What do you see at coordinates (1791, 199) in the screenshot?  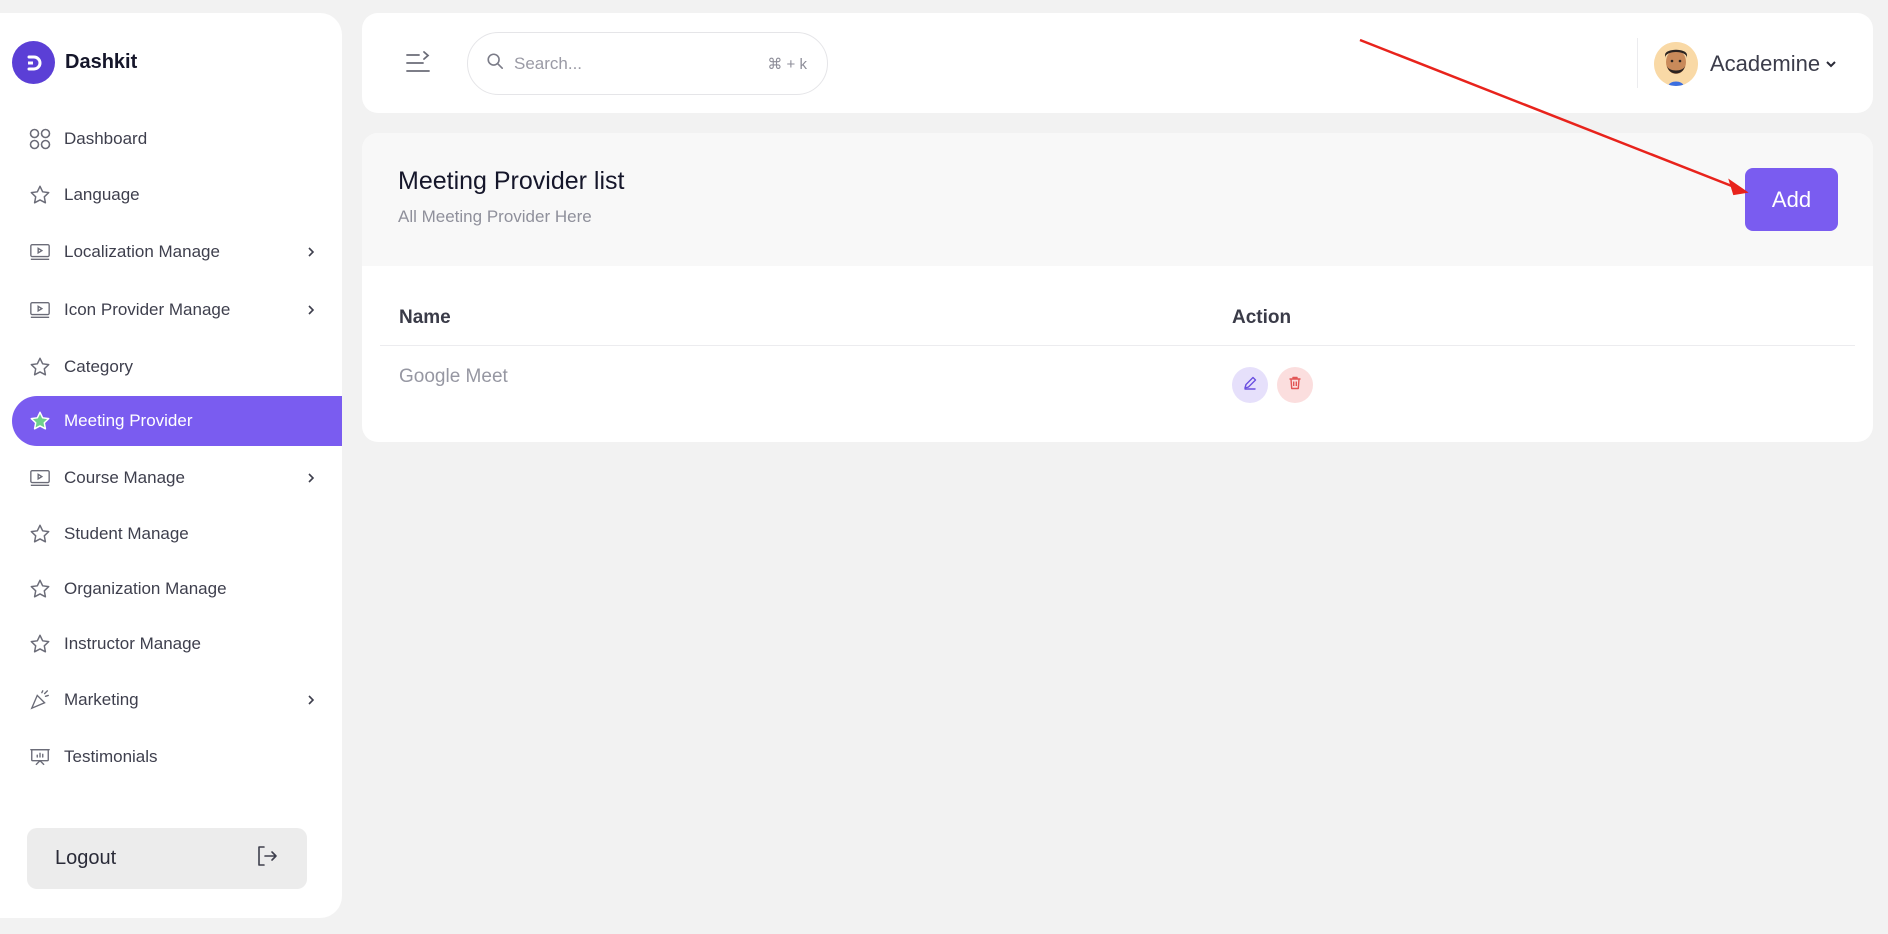 I see `add-button: Add` at bounding box center [1791, 199].